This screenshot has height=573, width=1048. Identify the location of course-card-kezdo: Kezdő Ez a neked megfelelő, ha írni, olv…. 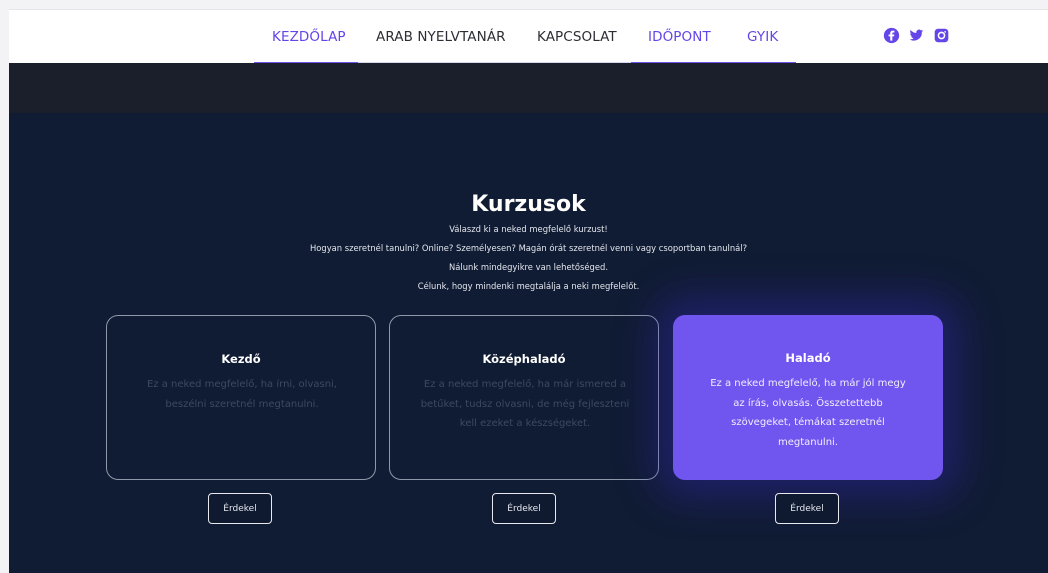
(241, 397).